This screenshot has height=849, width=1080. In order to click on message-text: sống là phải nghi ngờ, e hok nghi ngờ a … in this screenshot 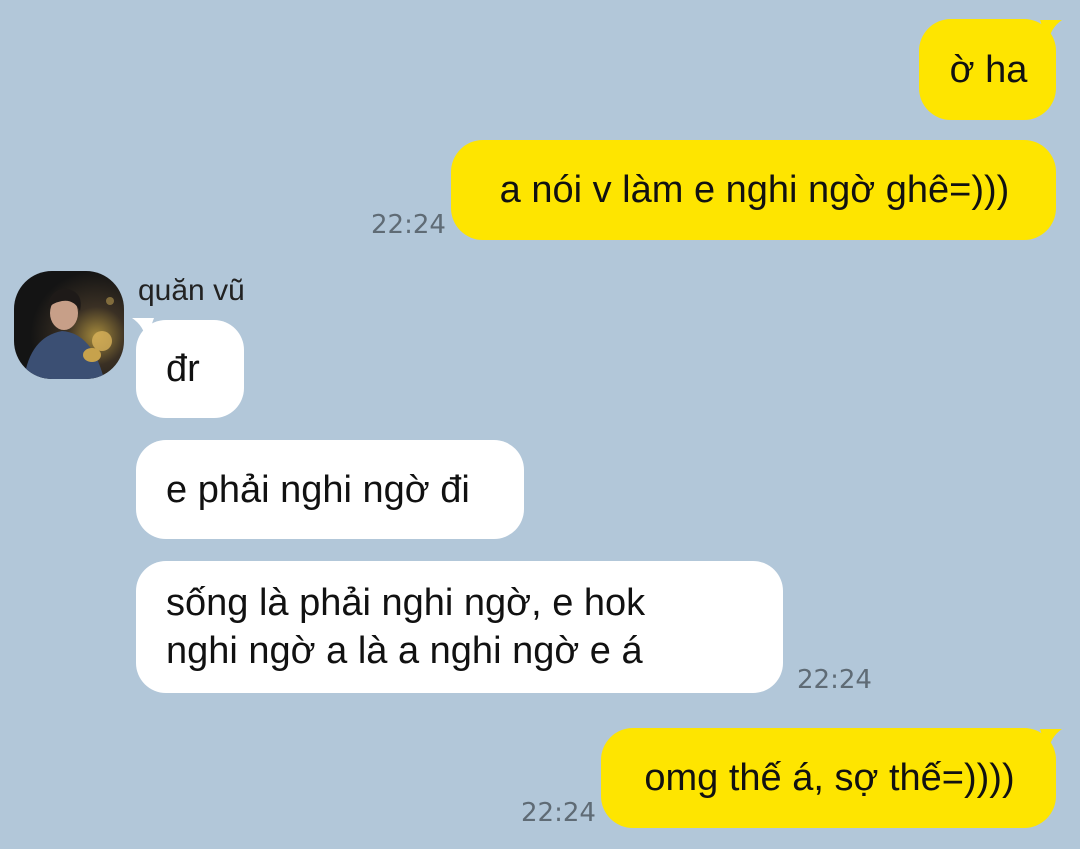, I will do `click(406, 627)`.